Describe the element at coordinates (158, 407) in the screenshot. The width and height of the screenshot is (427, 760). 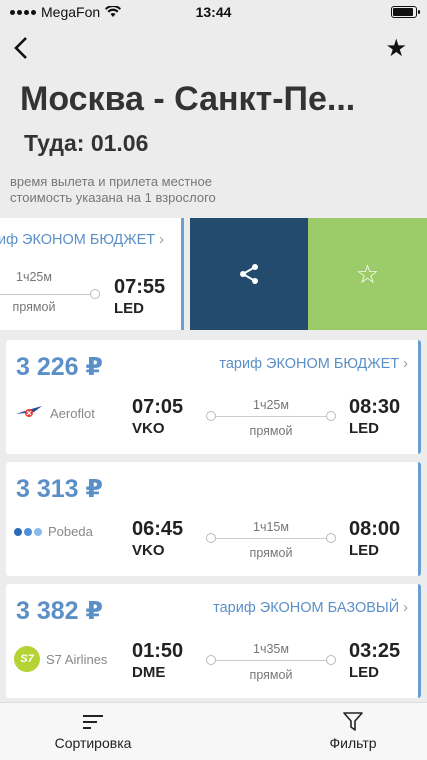
I see `departure-time: 07:05` at that location.